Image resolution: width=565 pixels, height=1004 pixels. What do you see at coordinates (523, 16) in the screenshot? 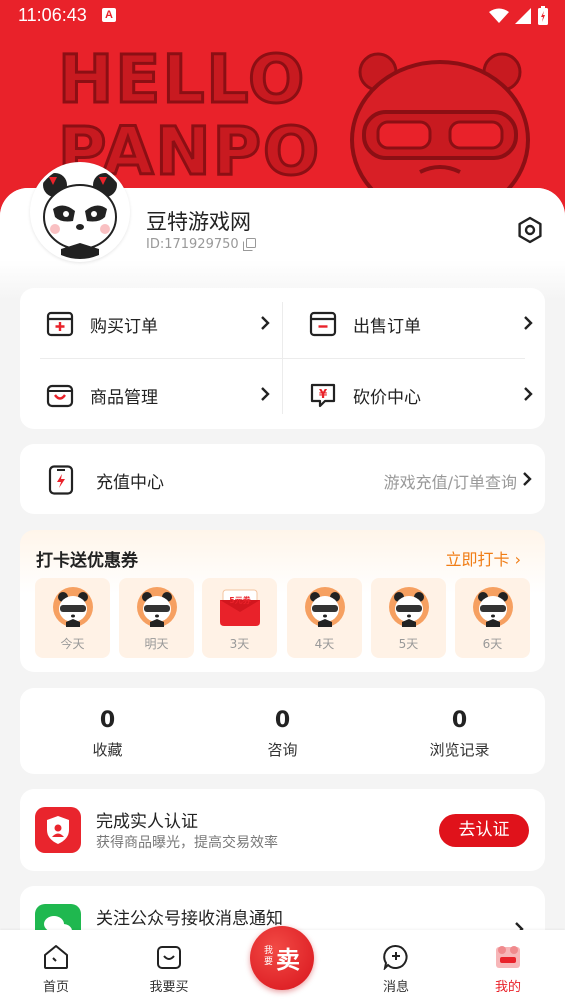
I see `signal-icon` at bounding box center [523, 16].